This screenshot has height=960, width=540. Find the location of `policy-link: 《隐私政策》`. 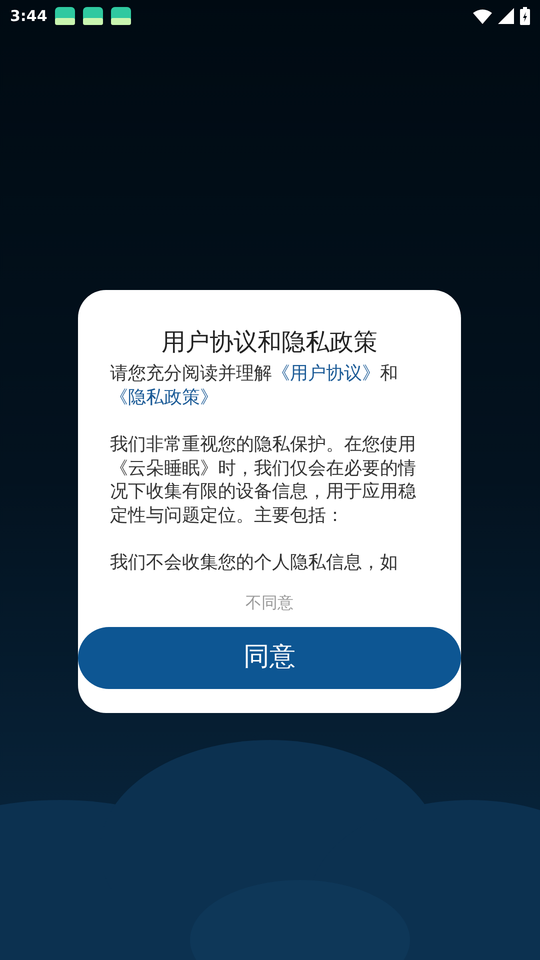

policy-link: 《隐私政策》 is located at coordinates (164, 397).